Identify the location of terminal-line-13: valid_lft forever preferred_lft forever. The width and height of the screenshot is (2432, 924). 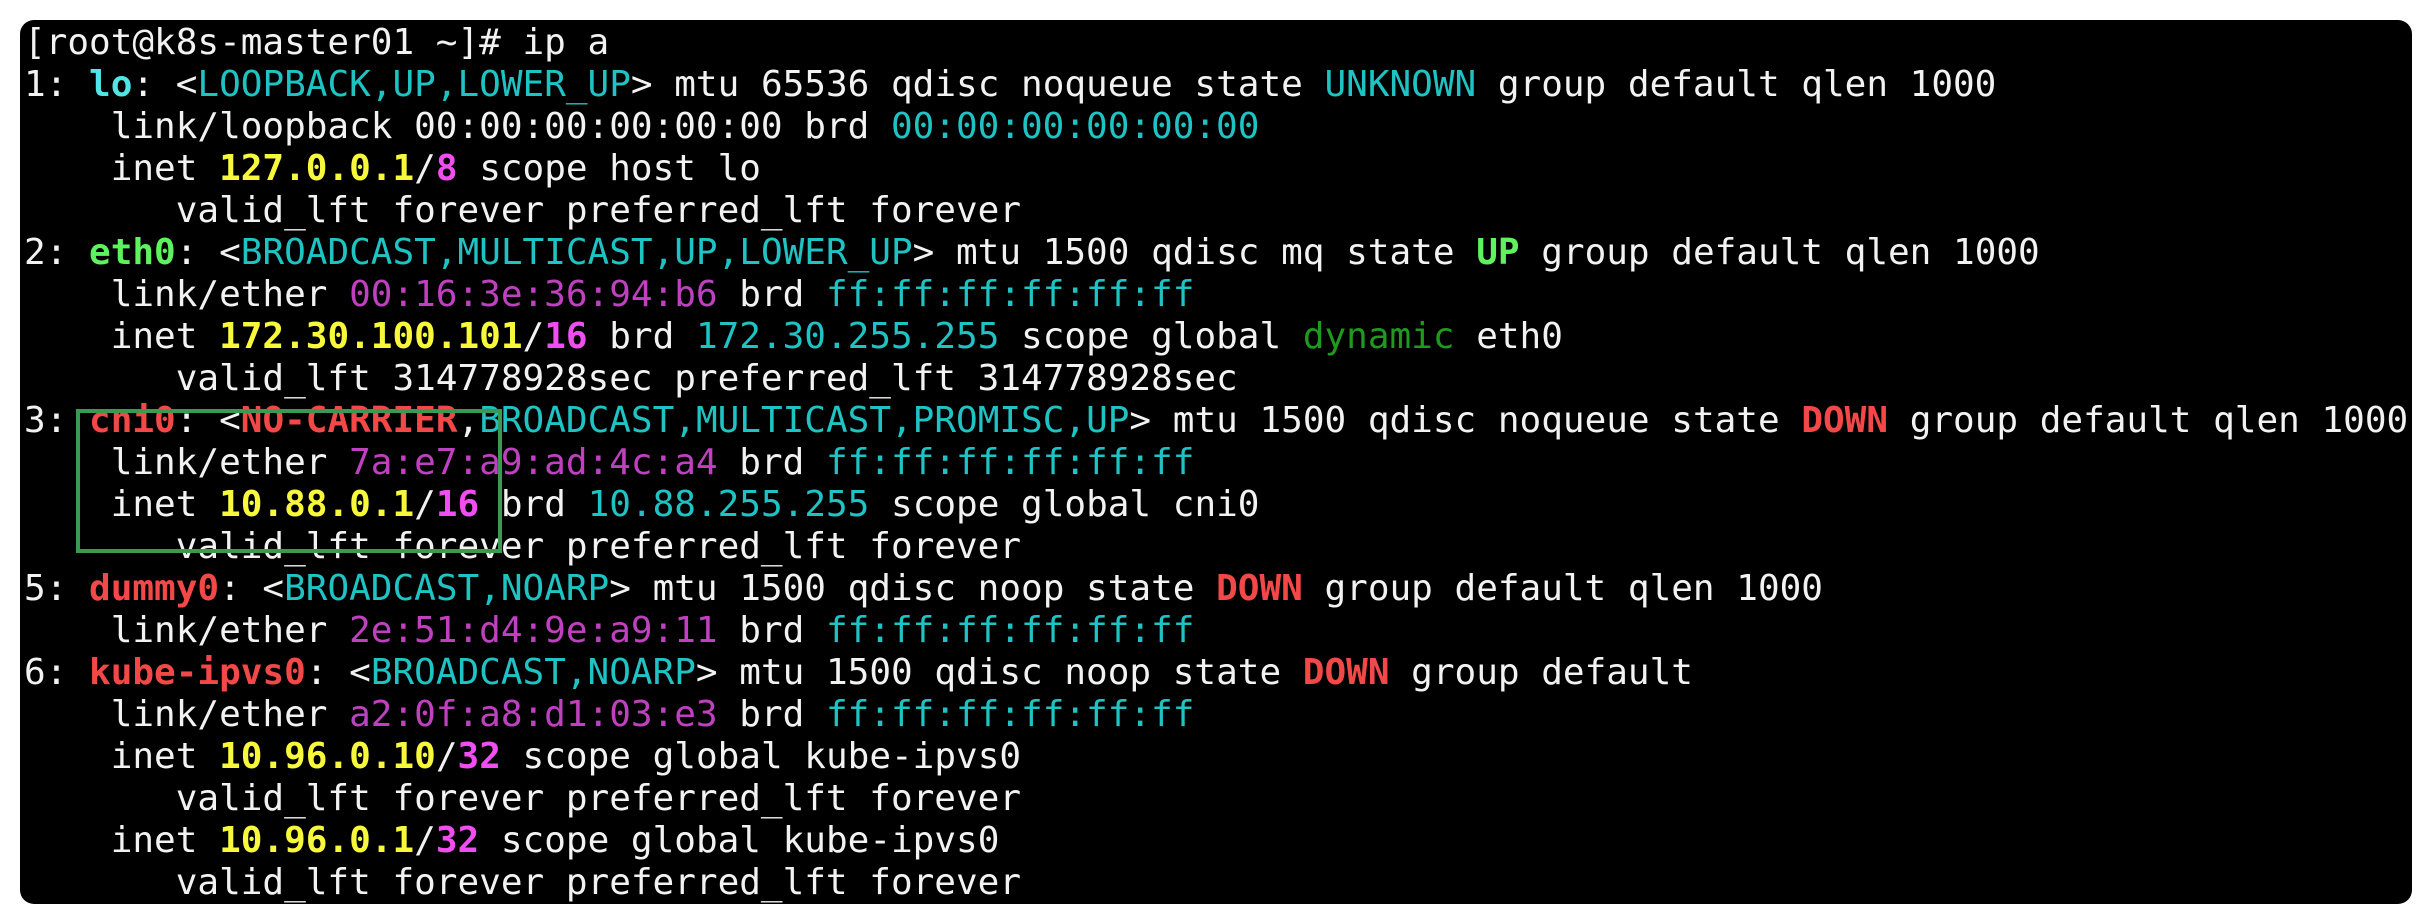
(1216, 547).